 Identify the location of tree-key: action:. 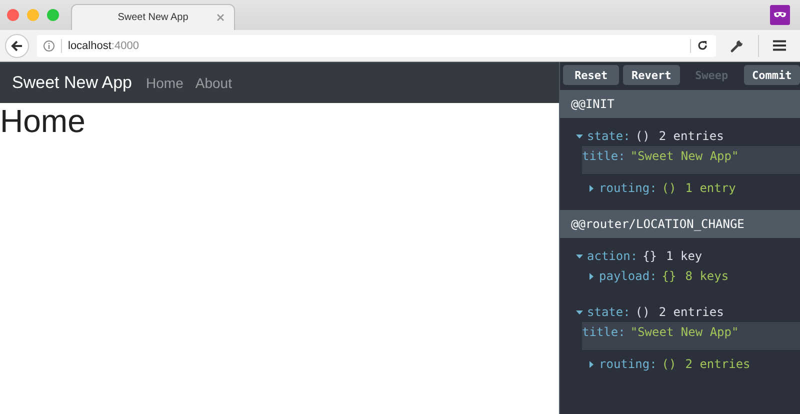
(612, 256).